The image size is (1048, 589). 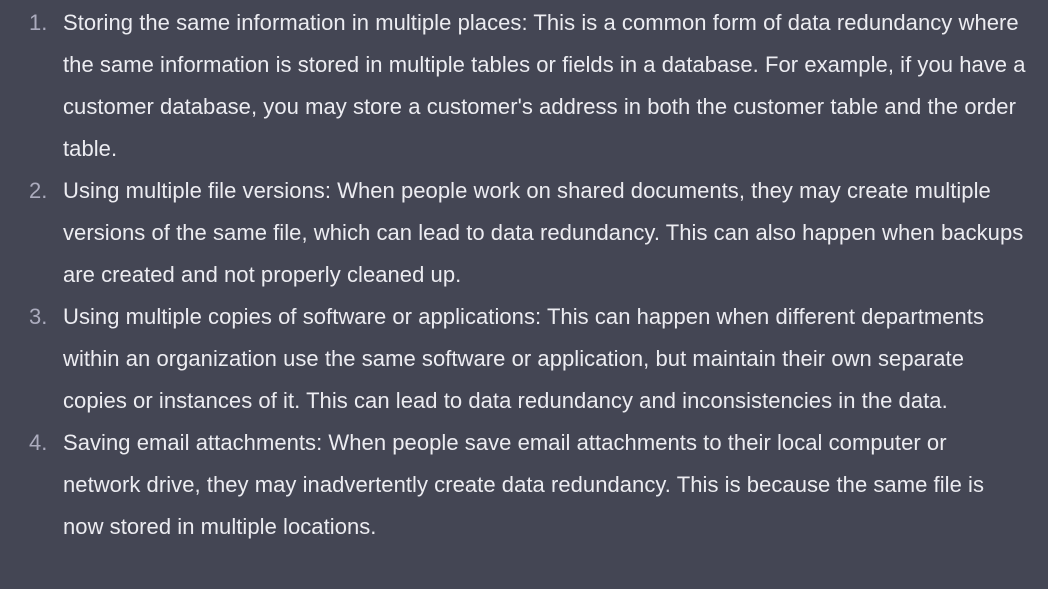 I want to click on list-item-number: 1., so click(x=38, y=22).